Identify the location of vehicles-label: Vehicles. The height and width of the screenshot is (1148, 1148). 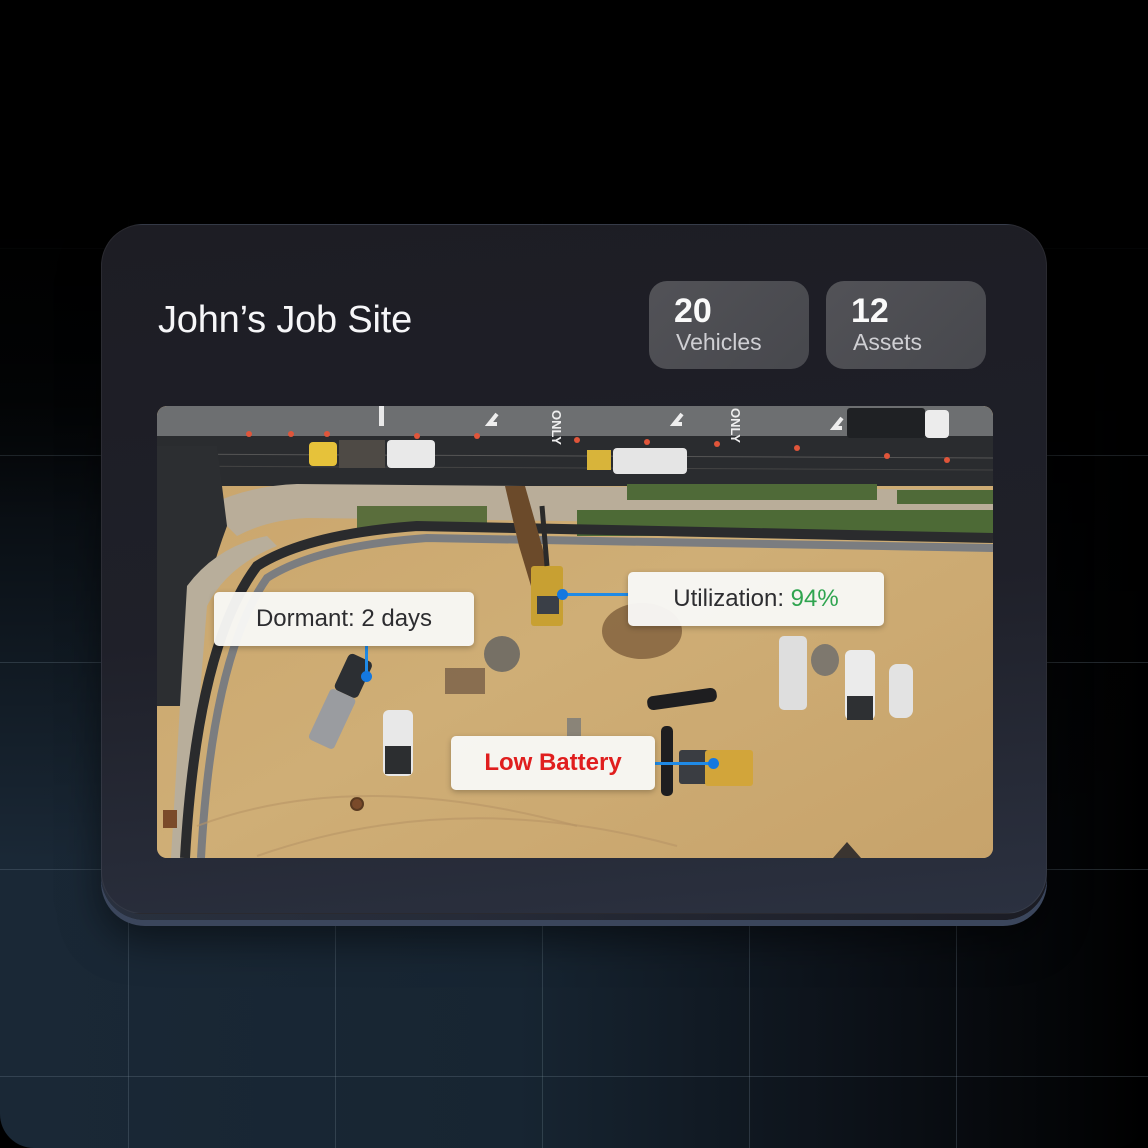
(719, 342).